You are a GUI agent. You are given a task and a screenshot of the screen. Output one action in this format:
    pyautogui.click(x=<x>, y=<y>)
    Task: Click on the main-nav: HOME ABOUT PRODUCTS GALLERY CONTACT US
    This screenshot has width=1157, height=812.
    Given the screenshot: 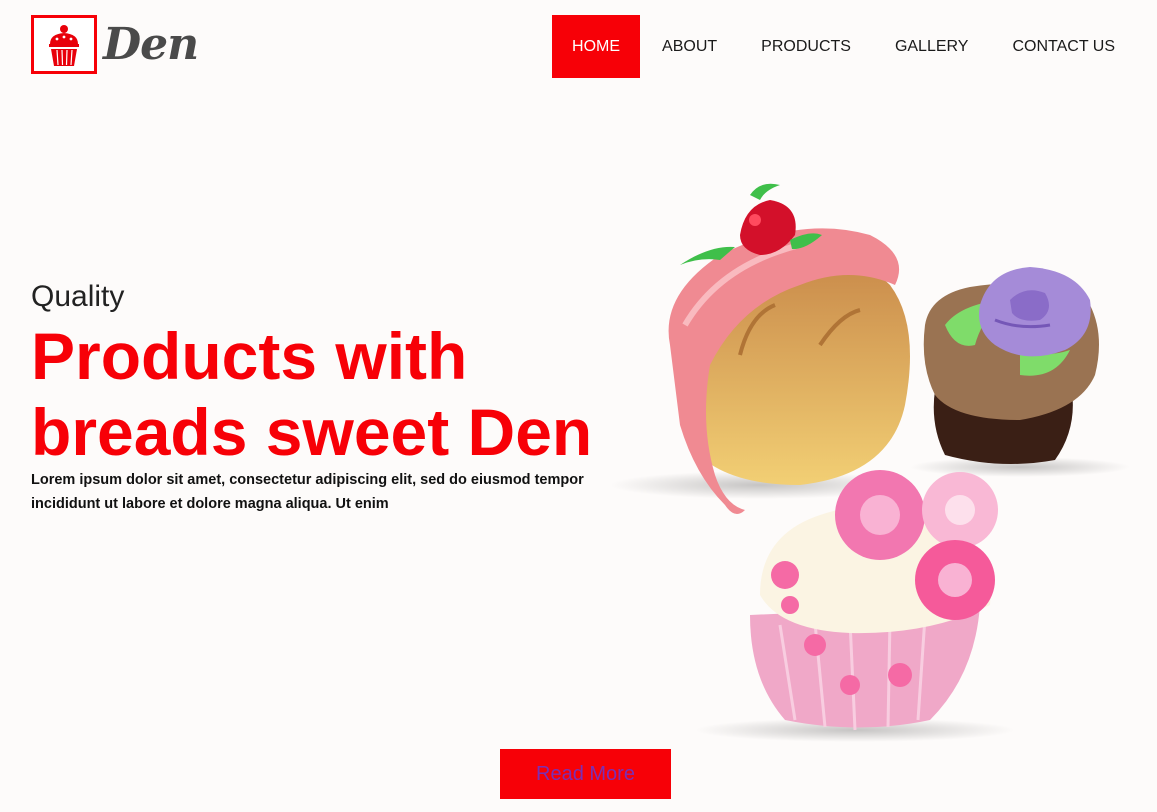 What is the action you would take?
    pyautogui.click(x=844, y=46)
    